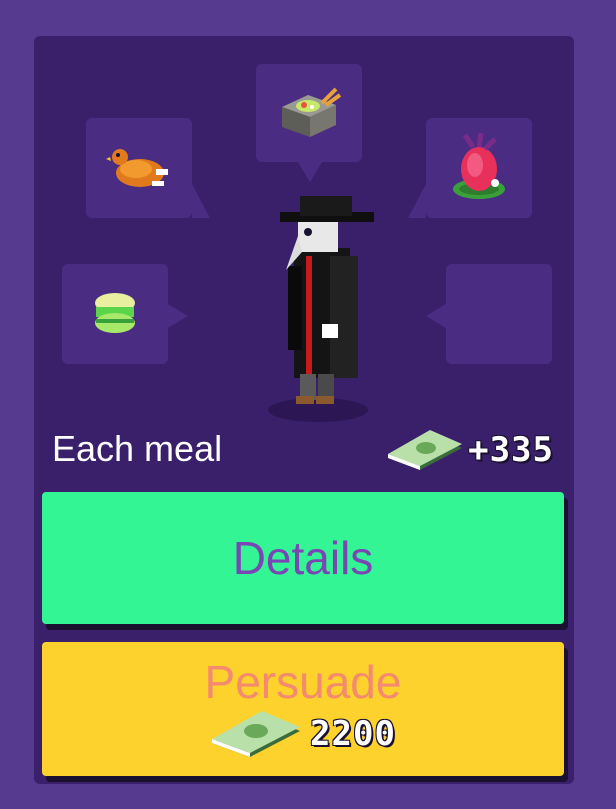  I want to click on income-value: +335, so click(511, 450).